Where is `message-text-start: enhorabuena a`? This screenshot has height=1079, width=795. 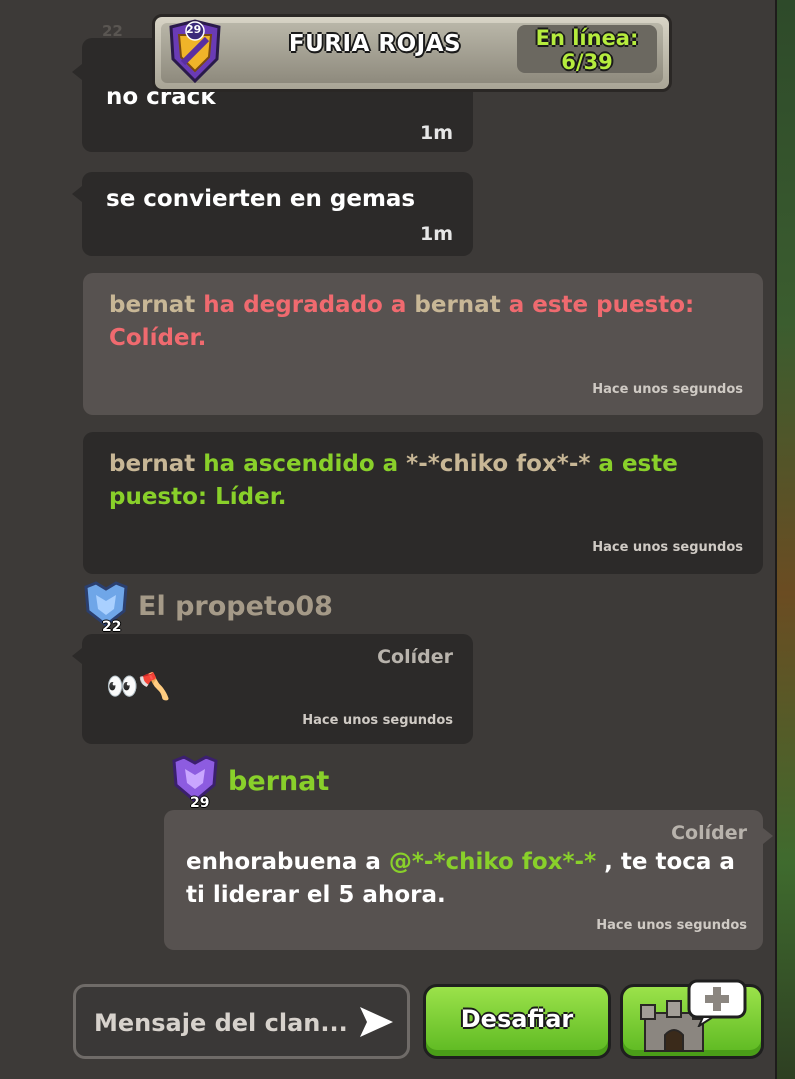 message-text-start: enhorabuena a is located at coordinates (287, 862).